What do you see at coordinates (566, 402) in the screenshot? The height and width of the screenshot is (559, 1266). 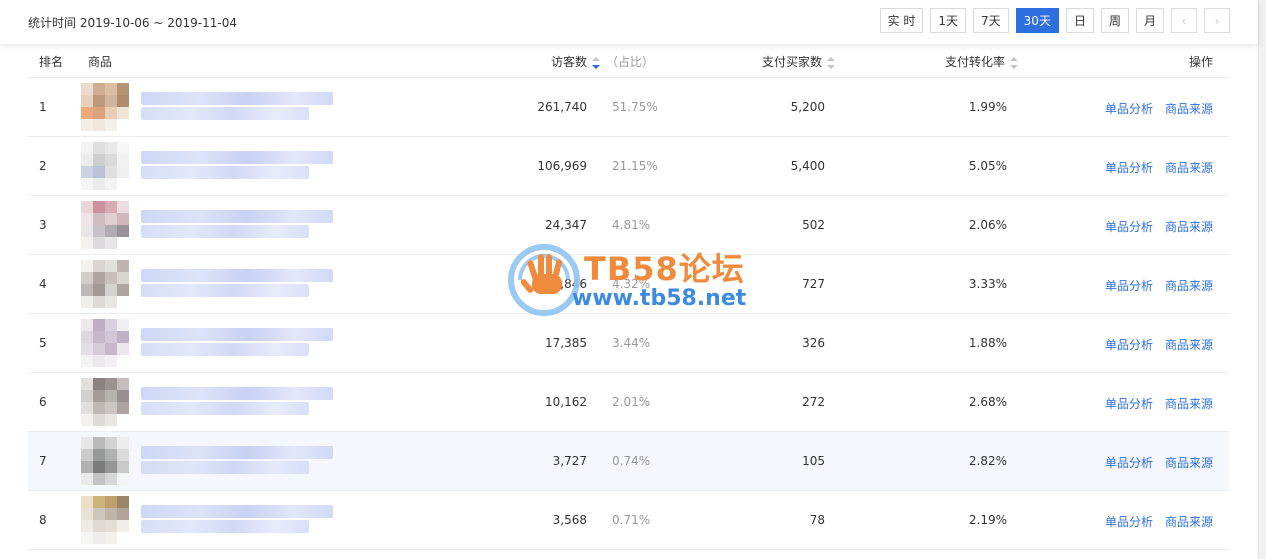 I see `visitors-cell: 10,162` at bounding box center [566, 402].